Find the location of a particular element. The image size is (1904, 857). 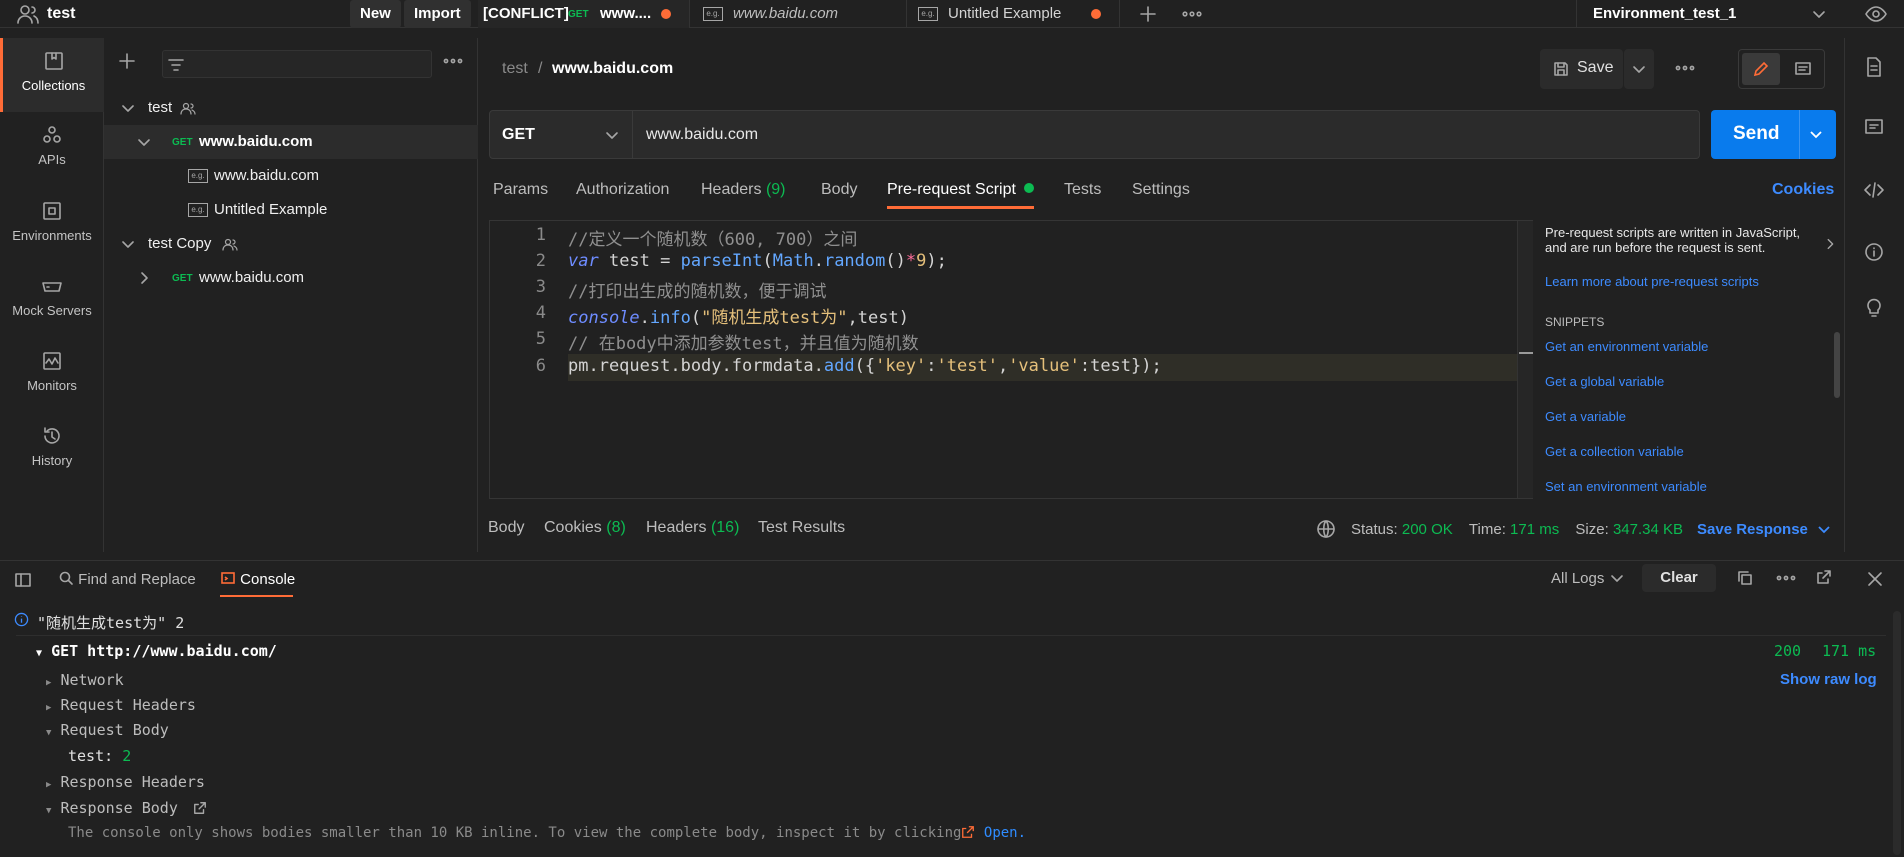

log-level-select: All Logs is located at coordinates (1588, 578).